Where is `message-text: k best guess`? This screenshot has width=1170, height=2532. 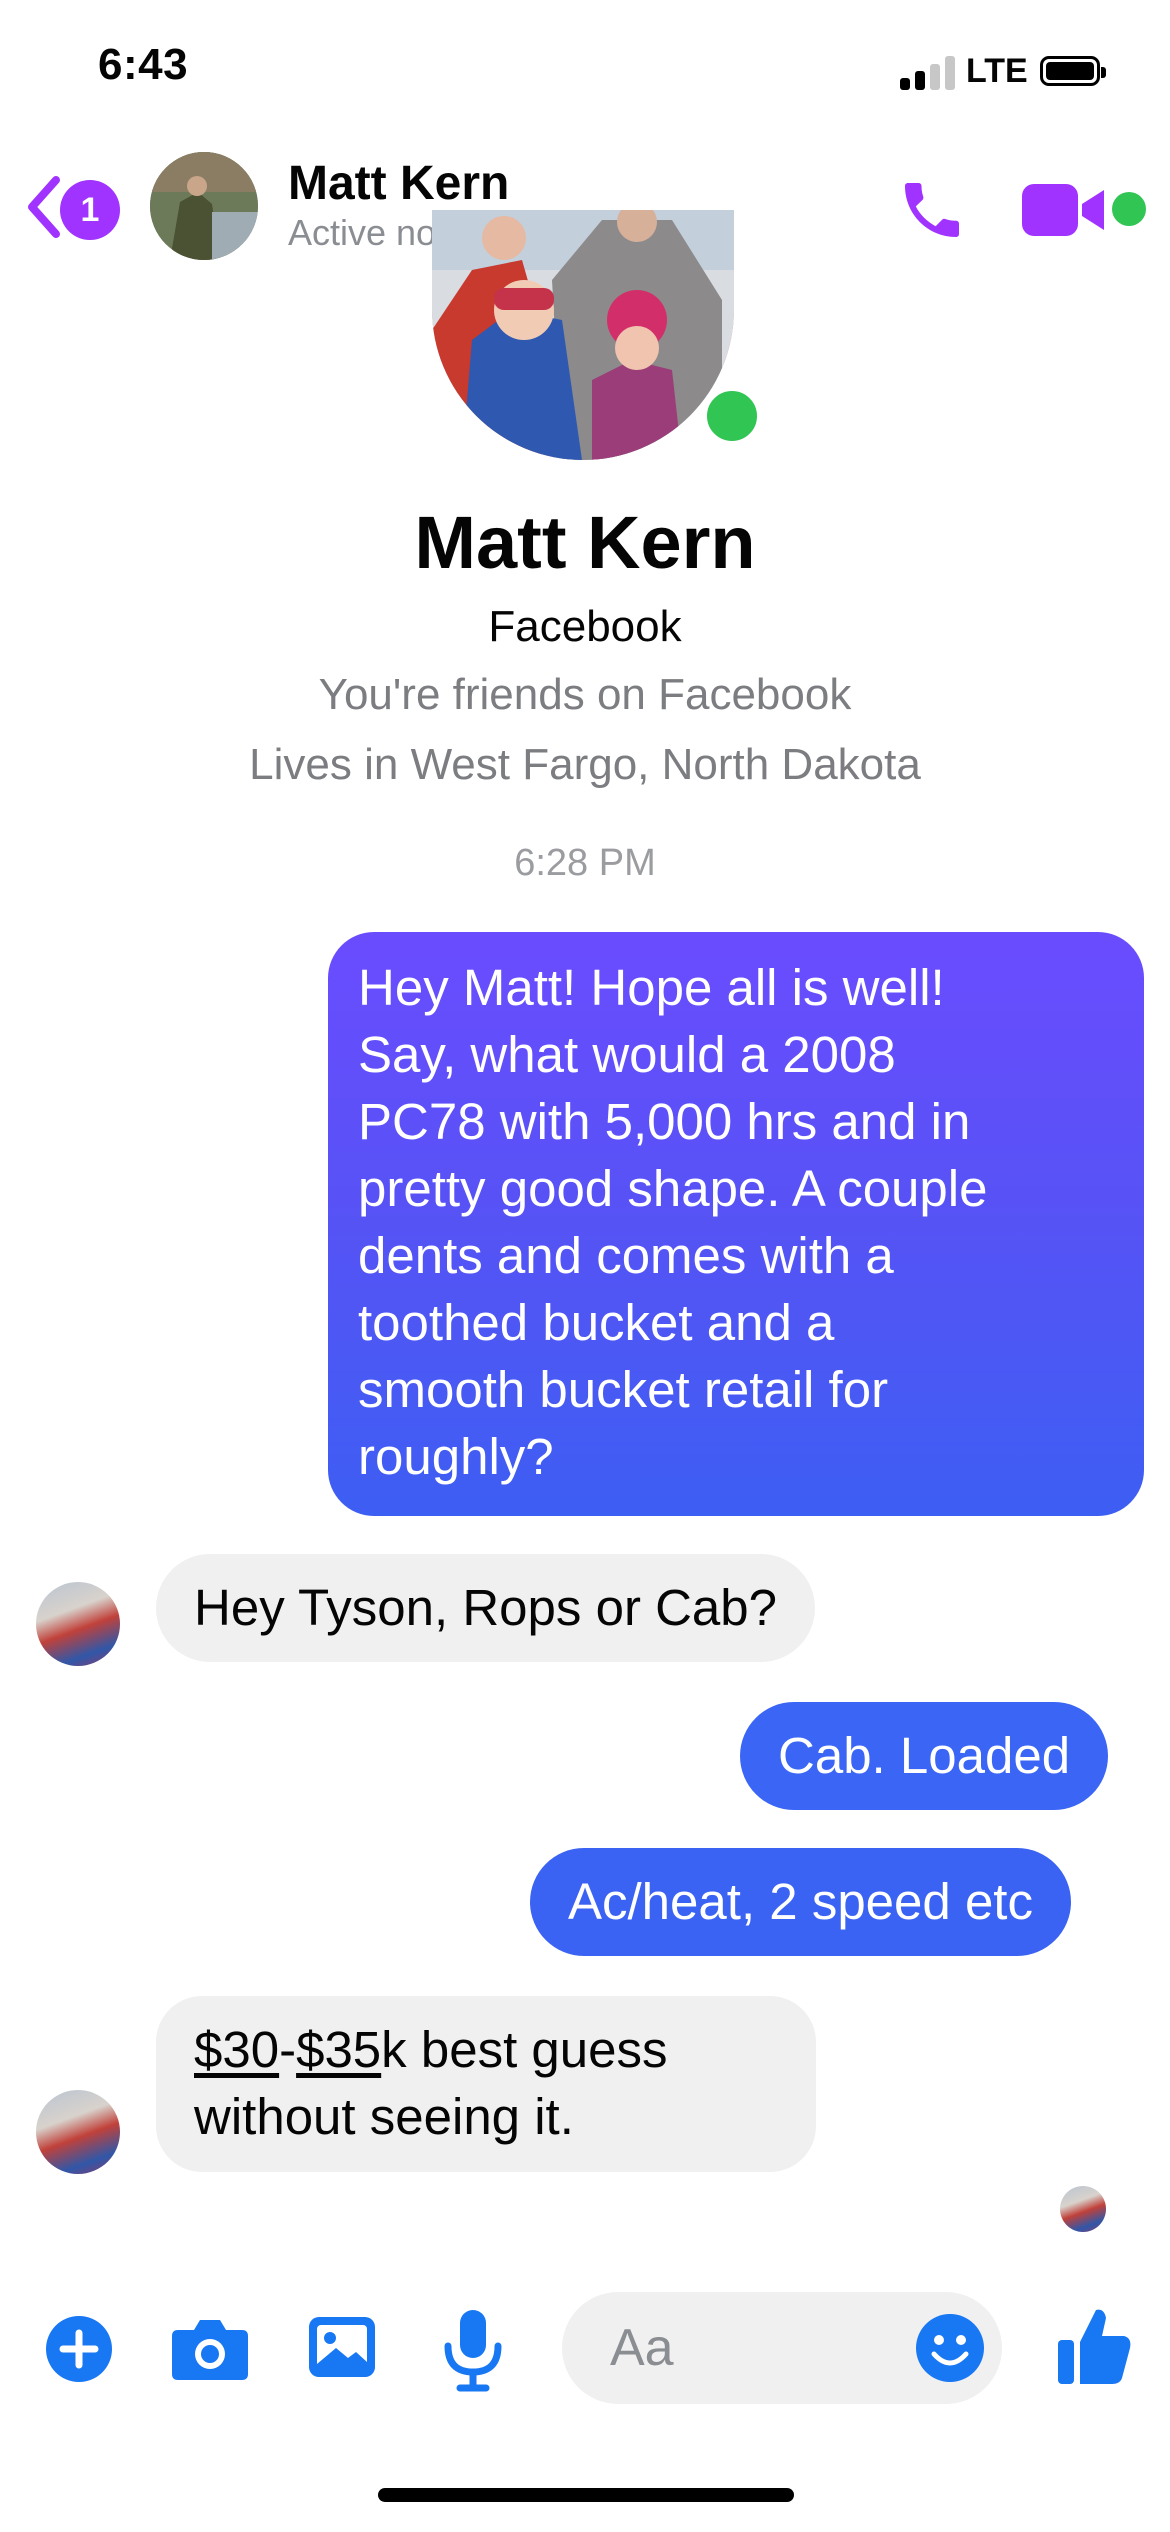
message-text: k best guess is located at coordinates (524, 2049).